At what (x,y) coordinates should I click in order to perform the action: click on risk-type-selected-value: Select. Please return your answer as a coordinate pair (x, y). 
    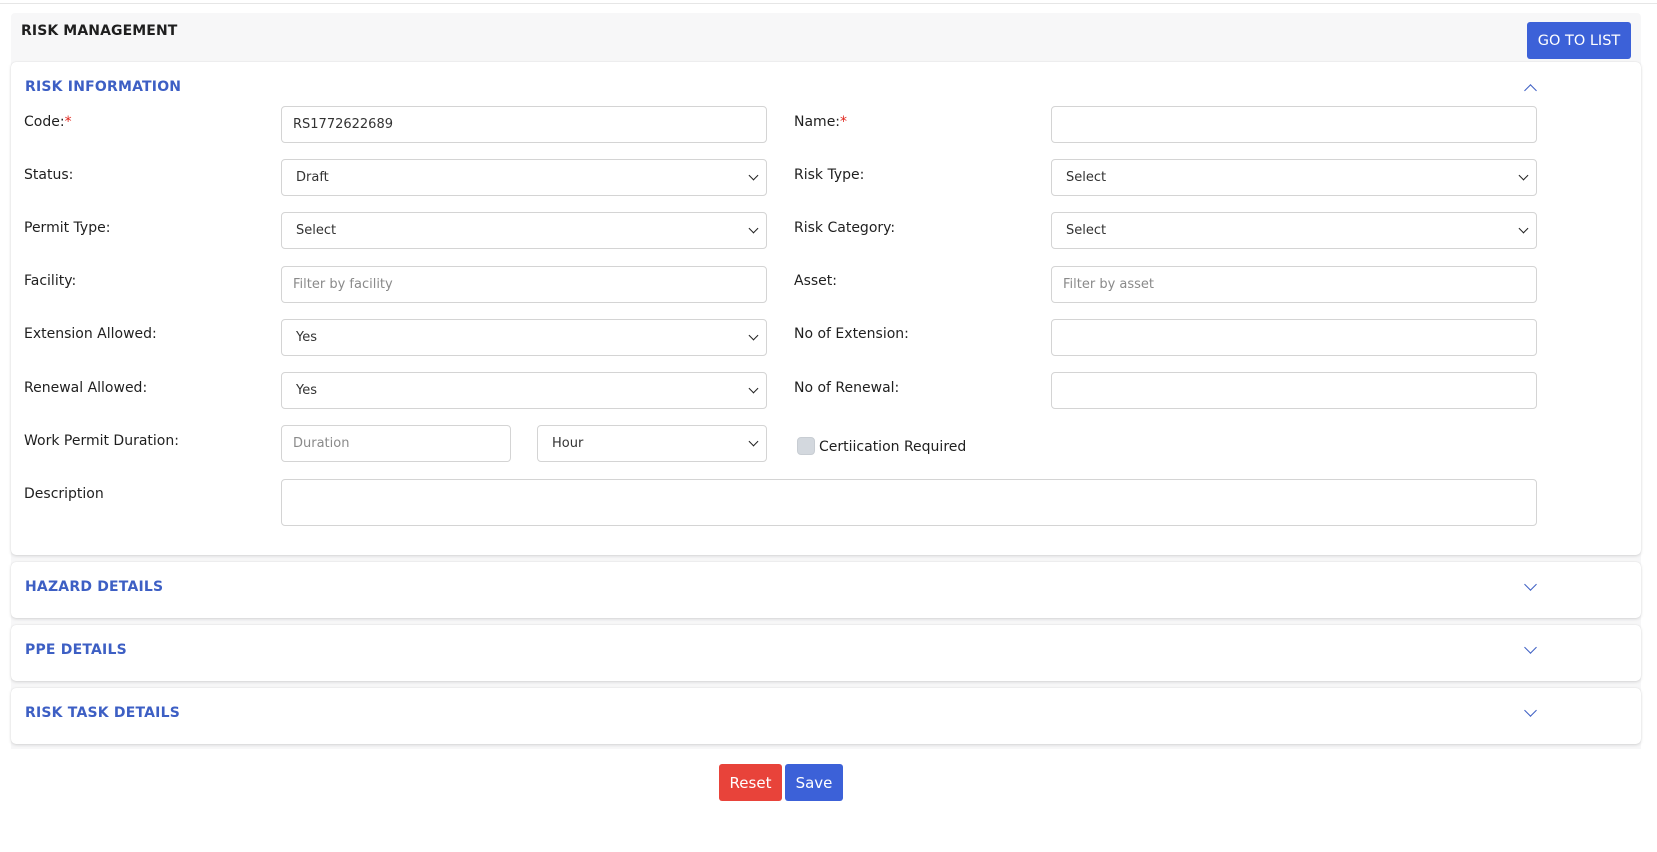
    Looking at the image, I should click on (1086, 177).